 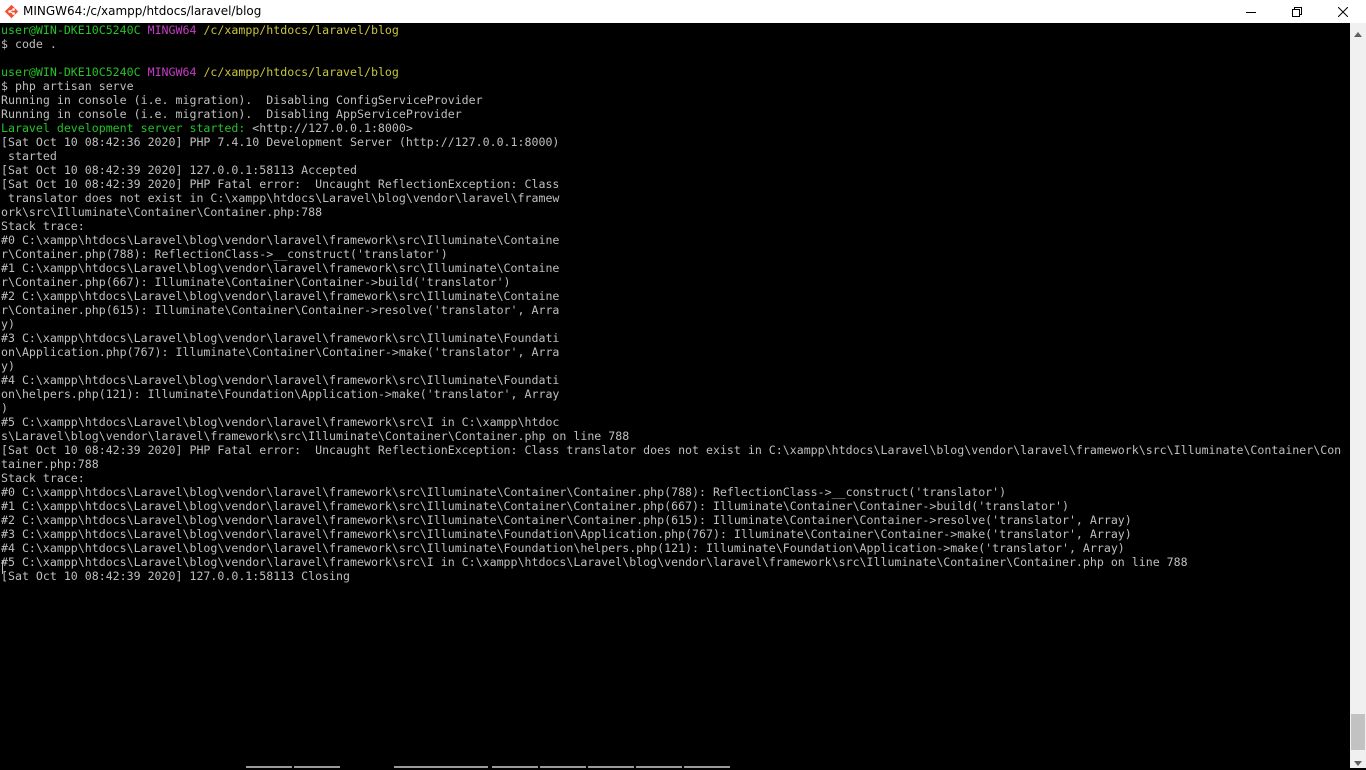 I want to click on arrow-up-icon, so click(x=1358, y=31).